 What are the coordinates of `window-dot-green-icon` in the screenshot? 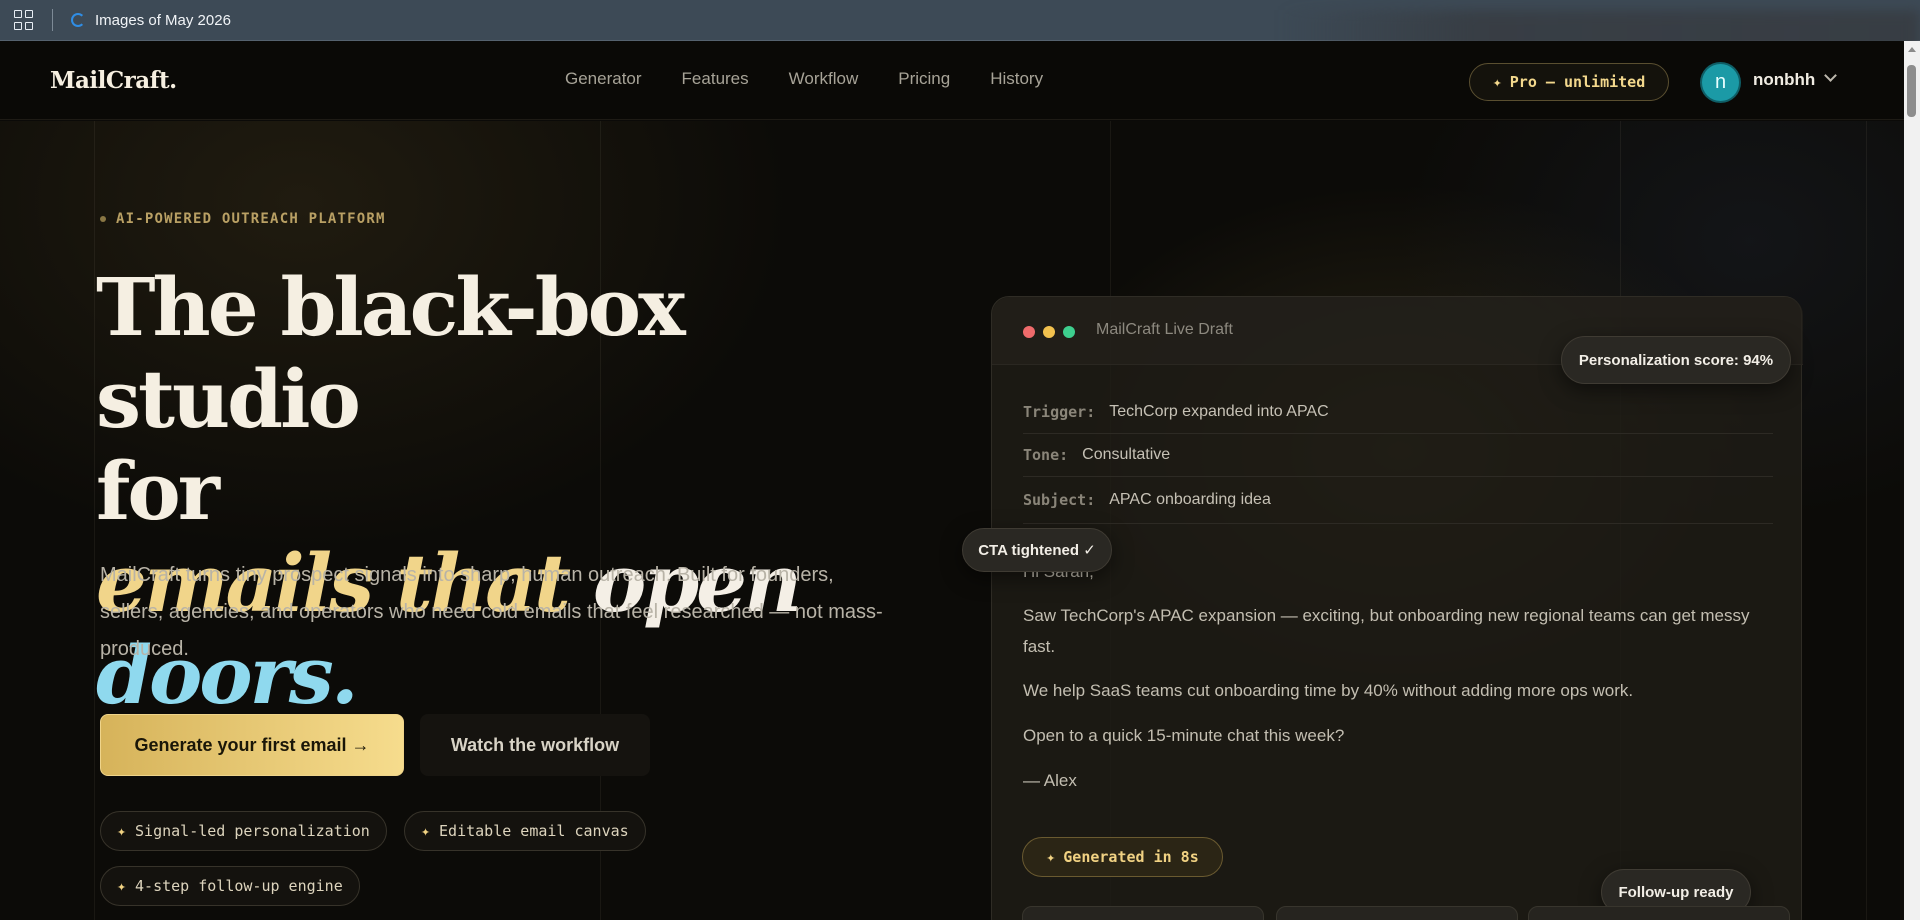 It's located at (1069, 332).